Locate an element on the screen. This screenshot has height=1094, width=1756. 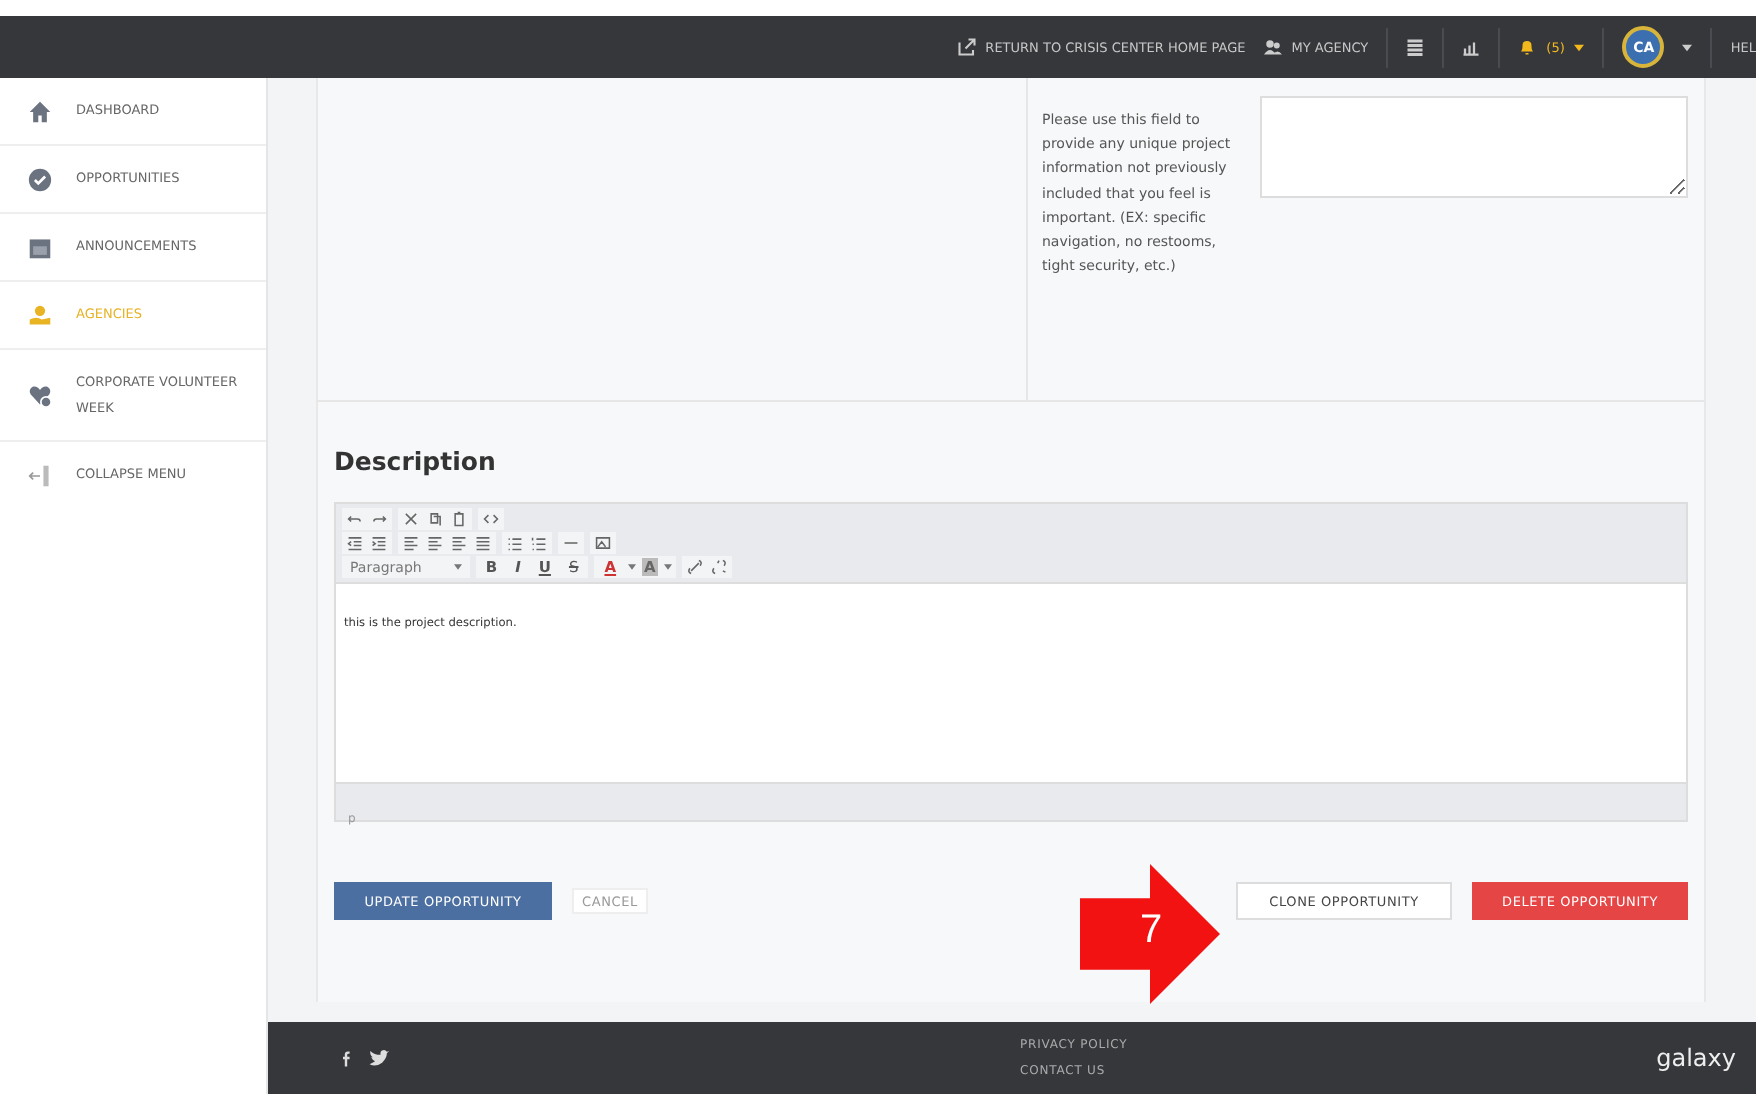
check-circle-icon is located at coordinates (40, 179).